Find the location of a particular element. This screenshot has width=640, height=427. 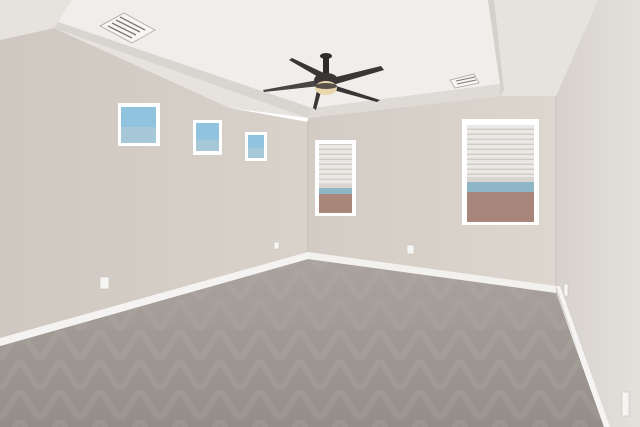

window-back-left is located at coordinates (335, 178).